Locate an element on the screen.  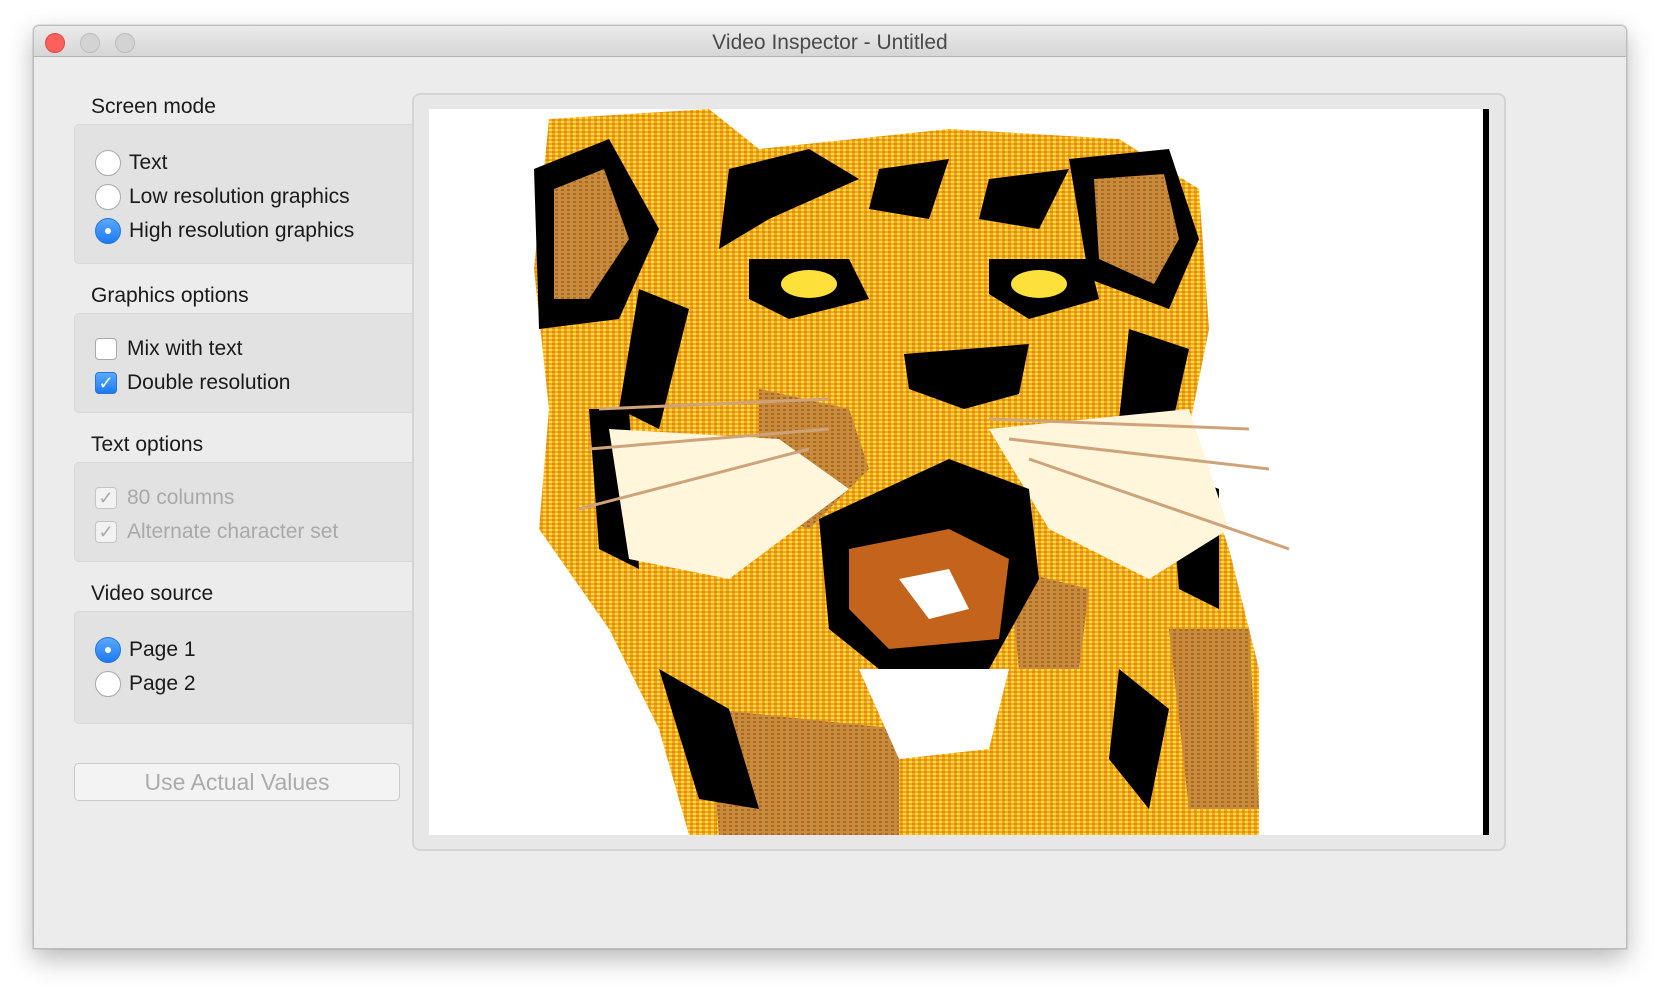
radio-low-resolution-graphics: Low resolution graphics is located at coordinates (222, 197).